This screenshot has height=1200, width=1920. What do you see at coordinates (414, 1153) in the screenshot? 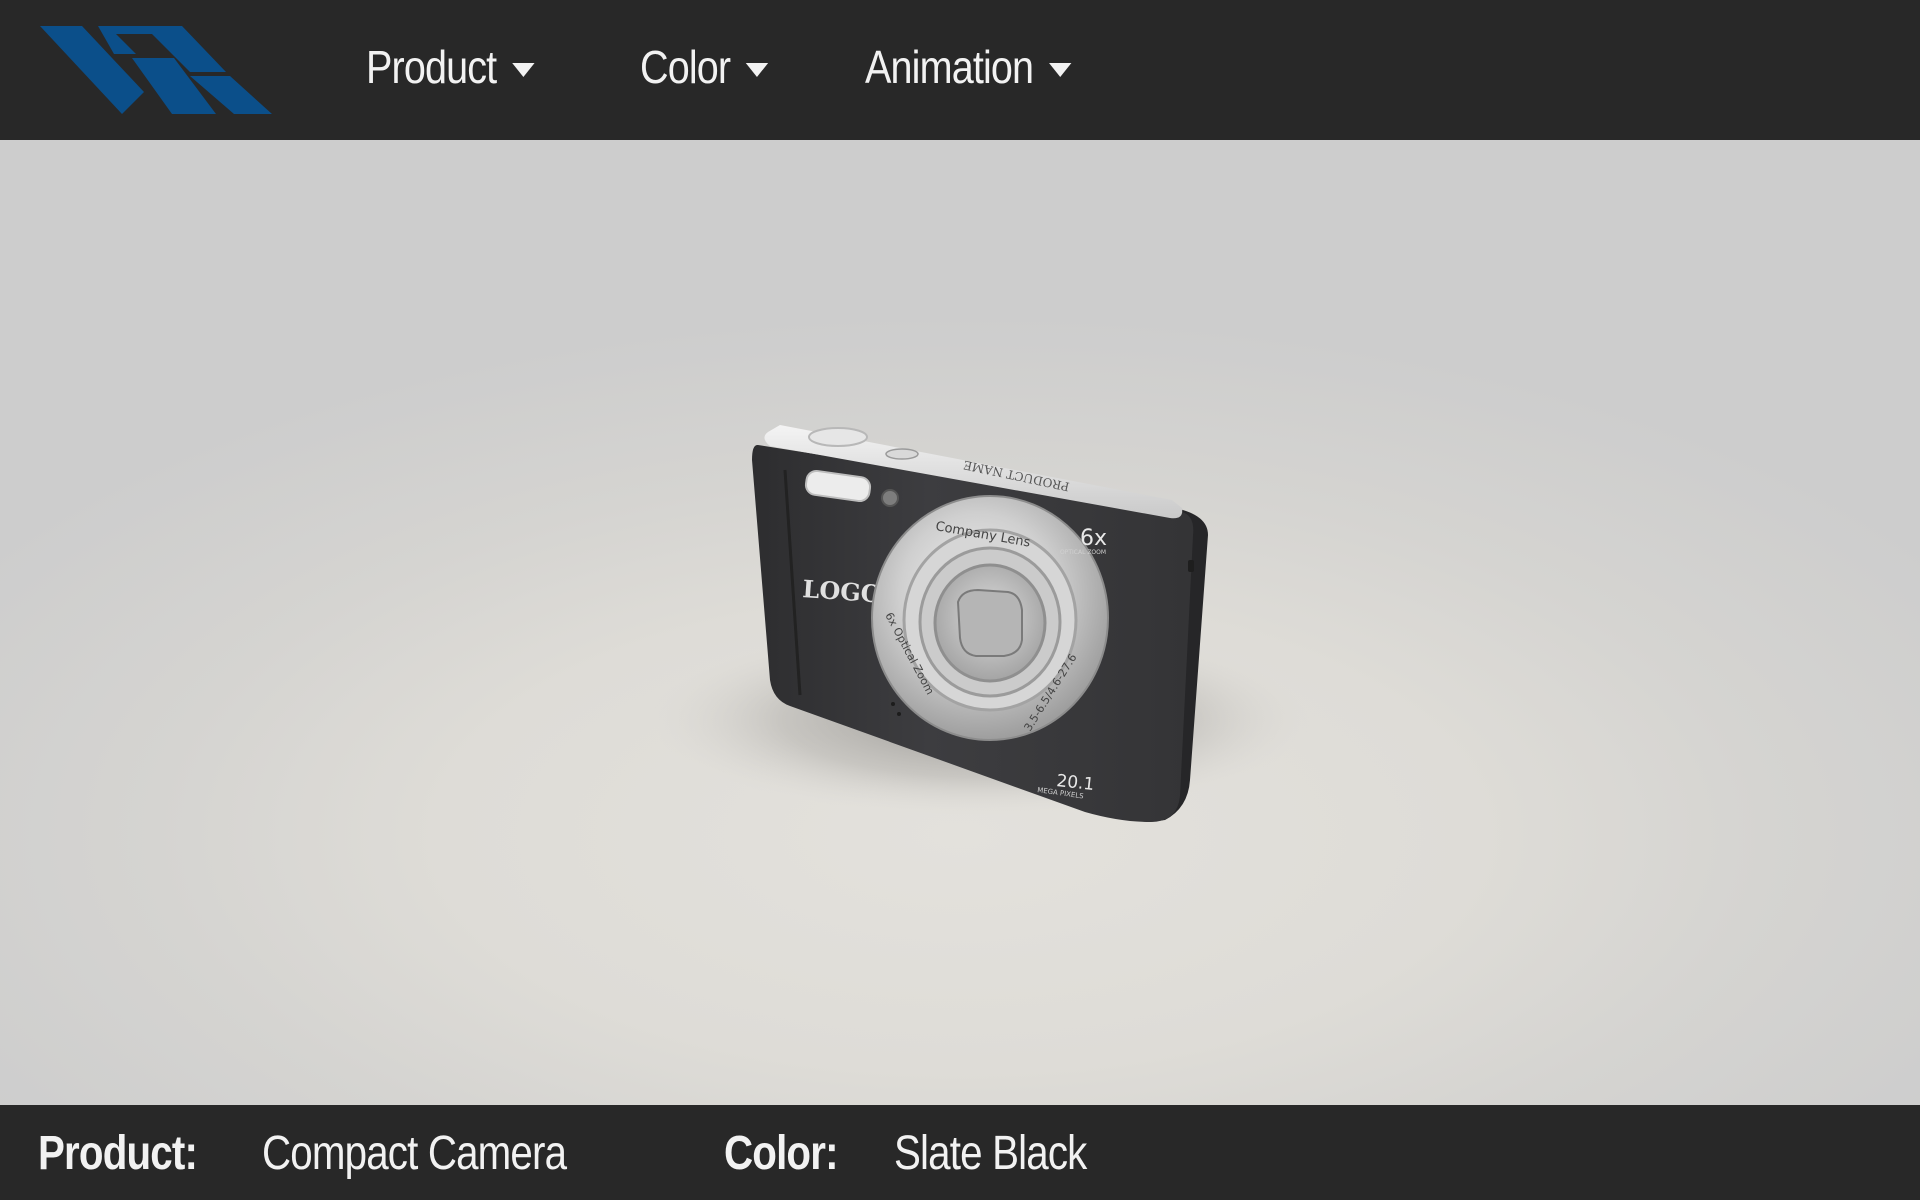
I see `product-value: Compact Camera` at bounding box center [414, 1153].